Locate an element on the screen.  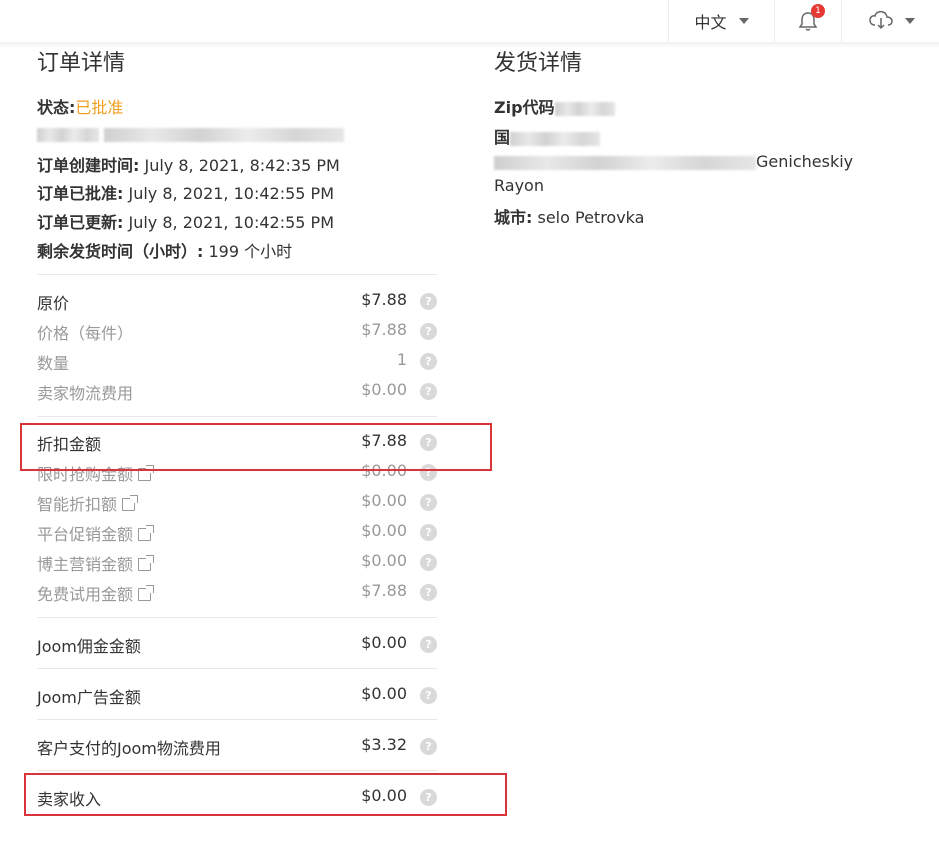
shipping-city: 城市: selo Petrovka is located at coordinates (569, 217).